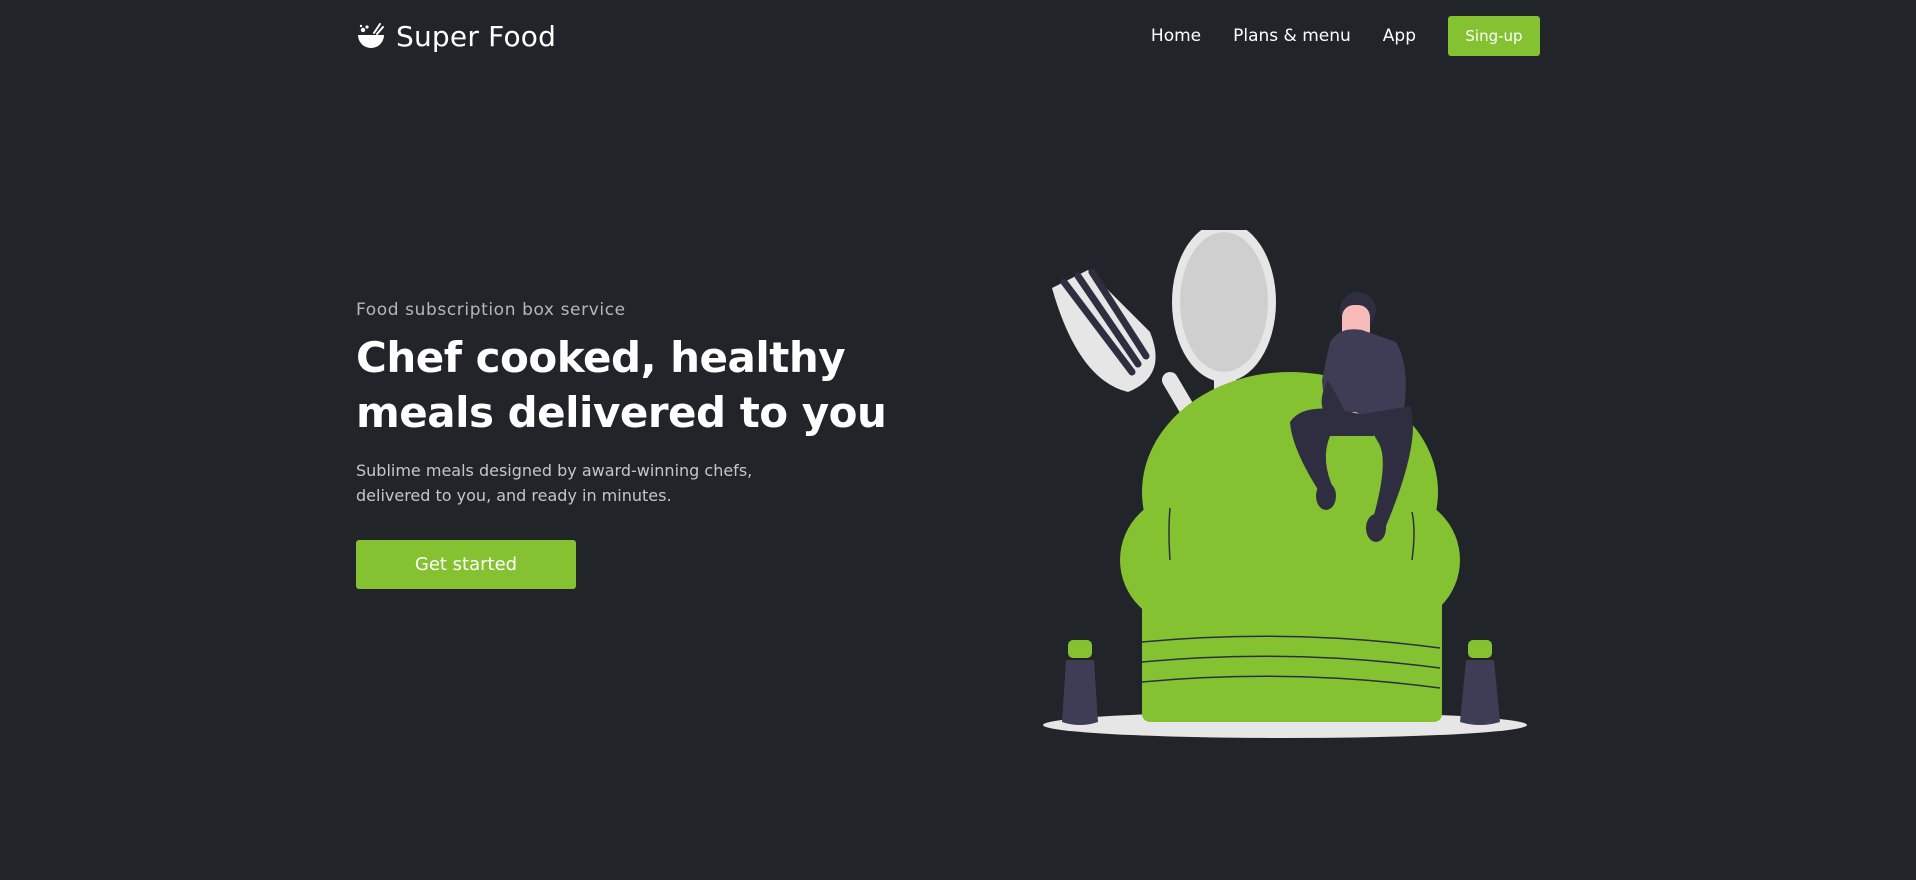  I want to click on hero-headline-line-1: Chef cooked, healthy, so click(601, 357).